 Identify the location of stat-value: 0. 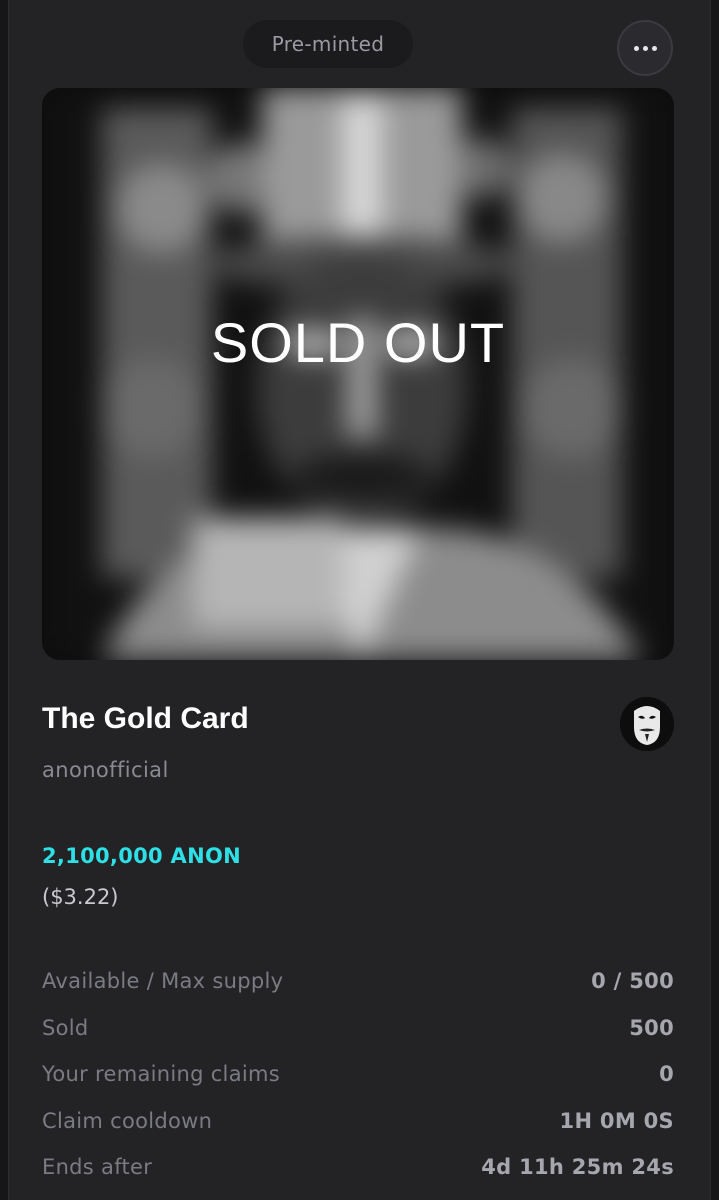
(666, 1074).